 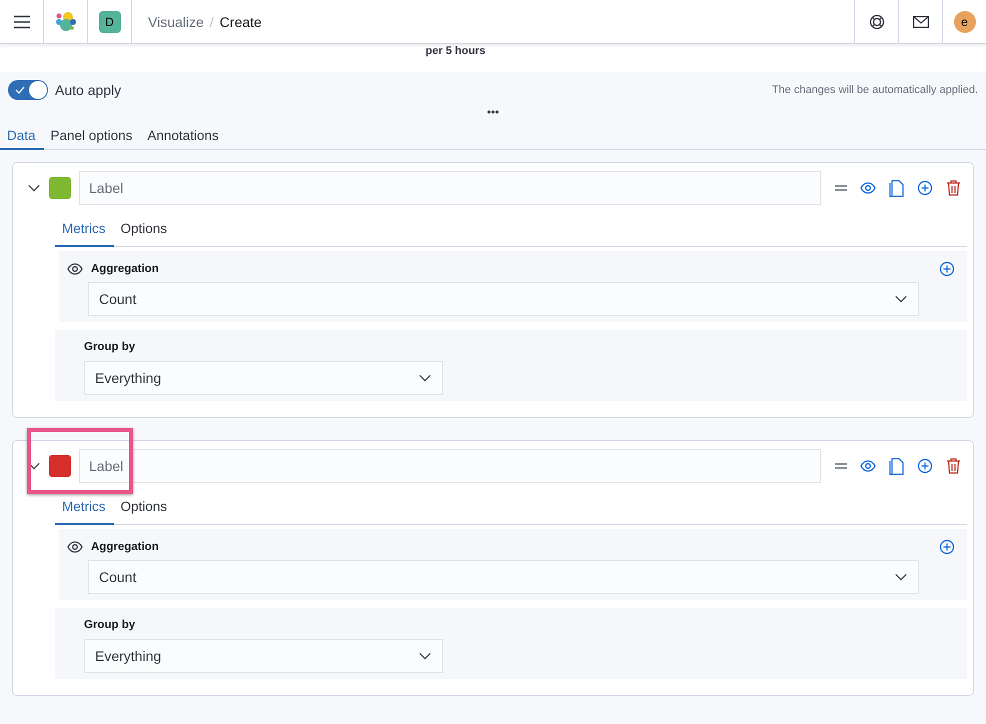 What do you see at coordinates (241, 22) in the screenshot?
I see `breadcrumb: Create` at bounding box center [241, 22].